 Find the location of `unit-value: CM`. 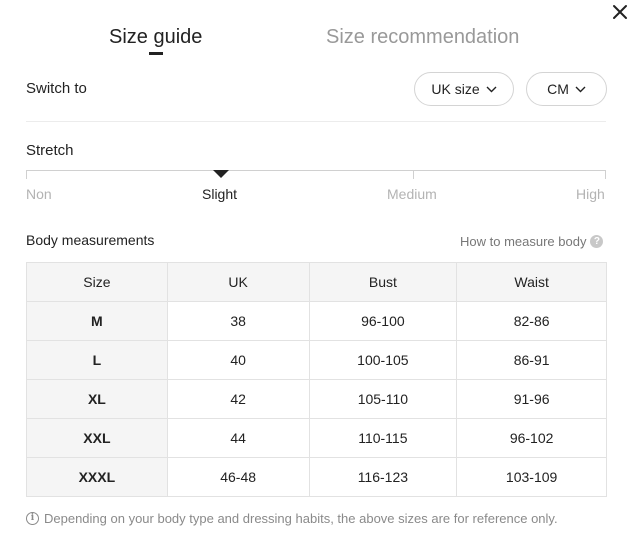

unit-value: CM is located at coordinates (558, 89).